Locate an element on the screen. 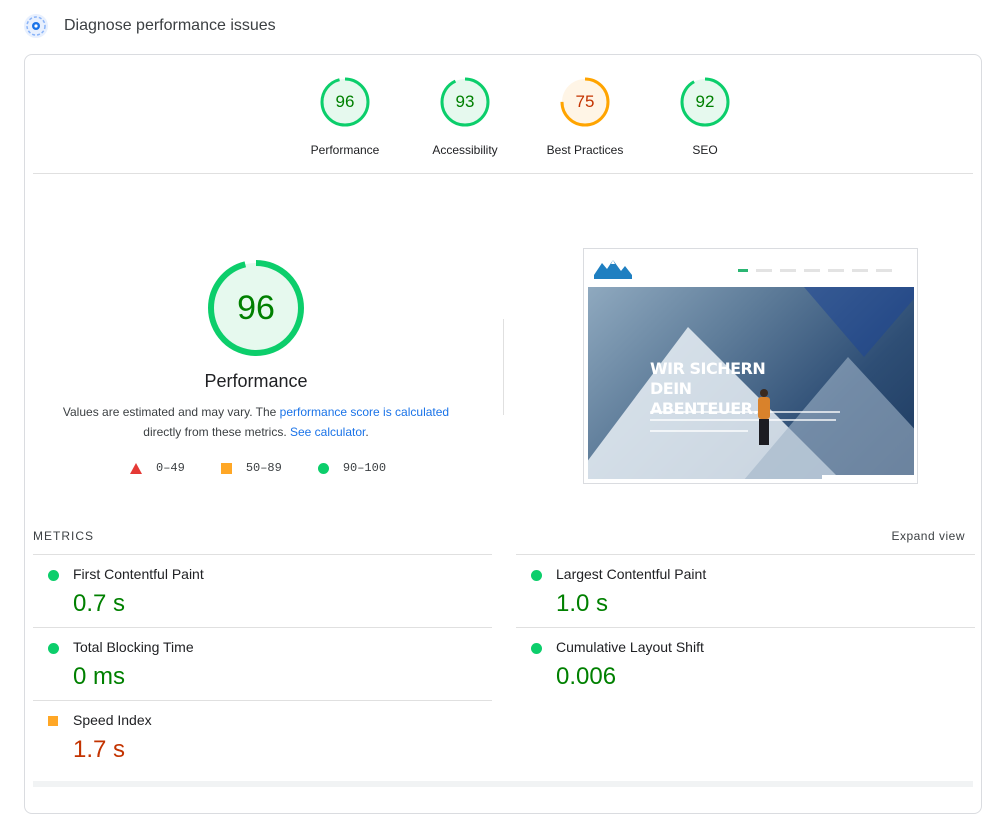  performance-gauge: 96 is located at coordinates (256, 308).